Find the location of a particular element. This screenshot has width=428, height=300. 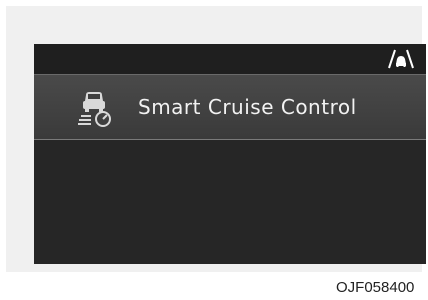

menu-item-label: Smart Cruise Control is located at coordinates (247, 107).